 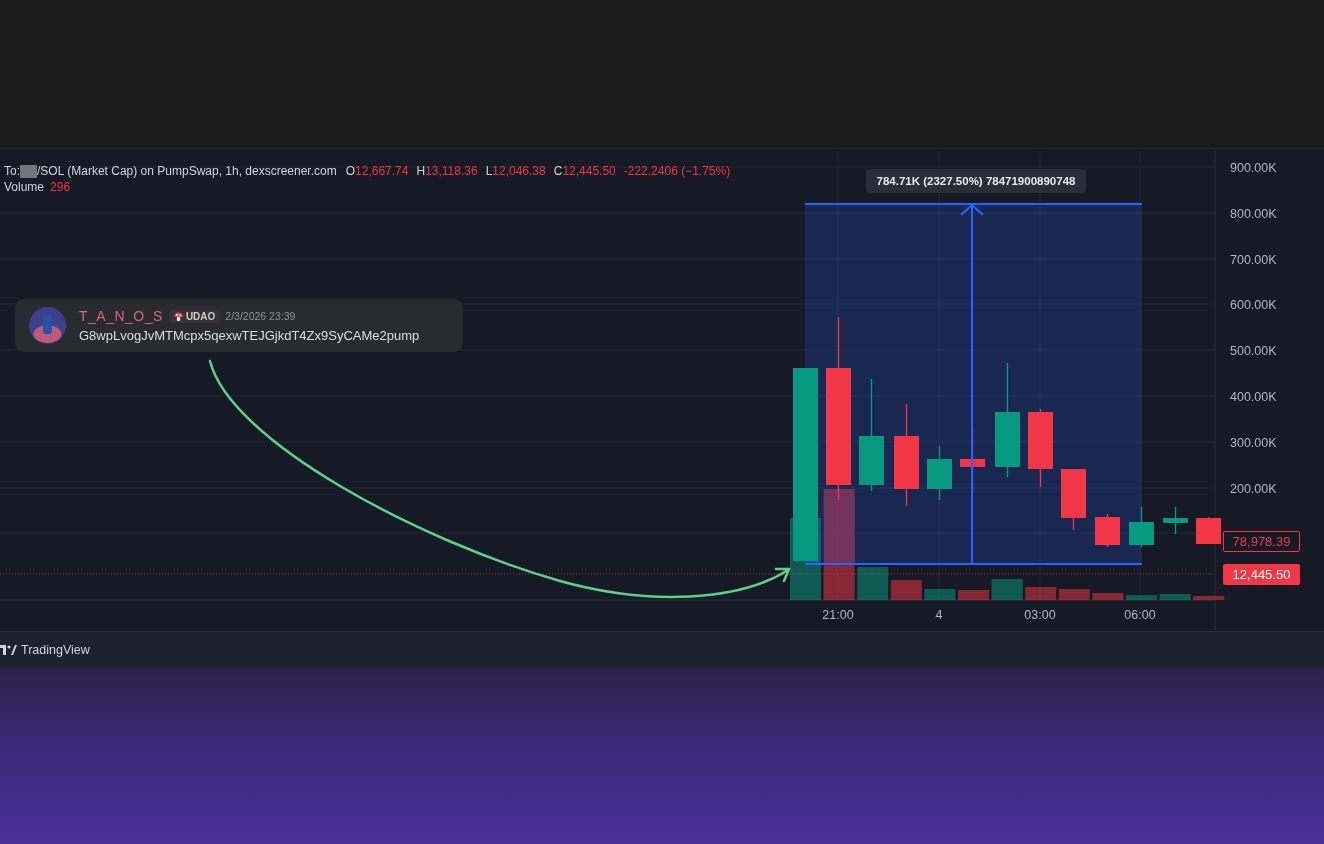 I want to click on price-tick-label: 200.00K, so click(x=1253, y=488).